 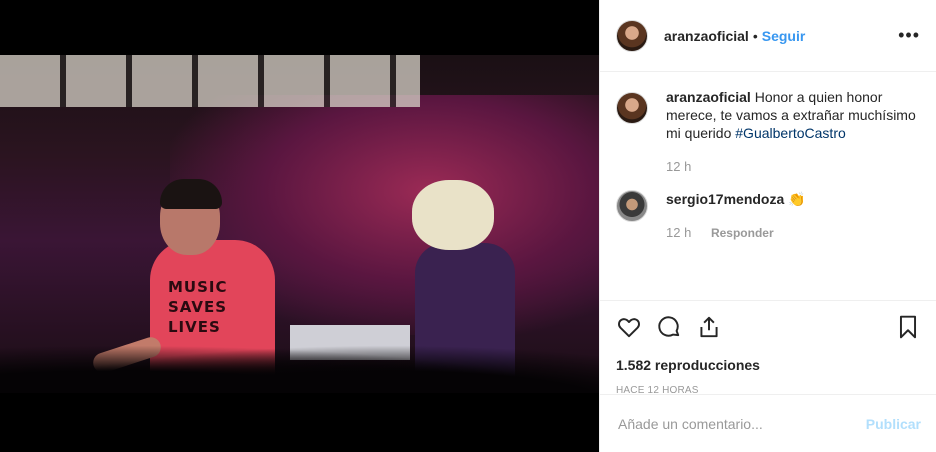 I want to click on comment-bubble-icon, so click(x=669, y=327).